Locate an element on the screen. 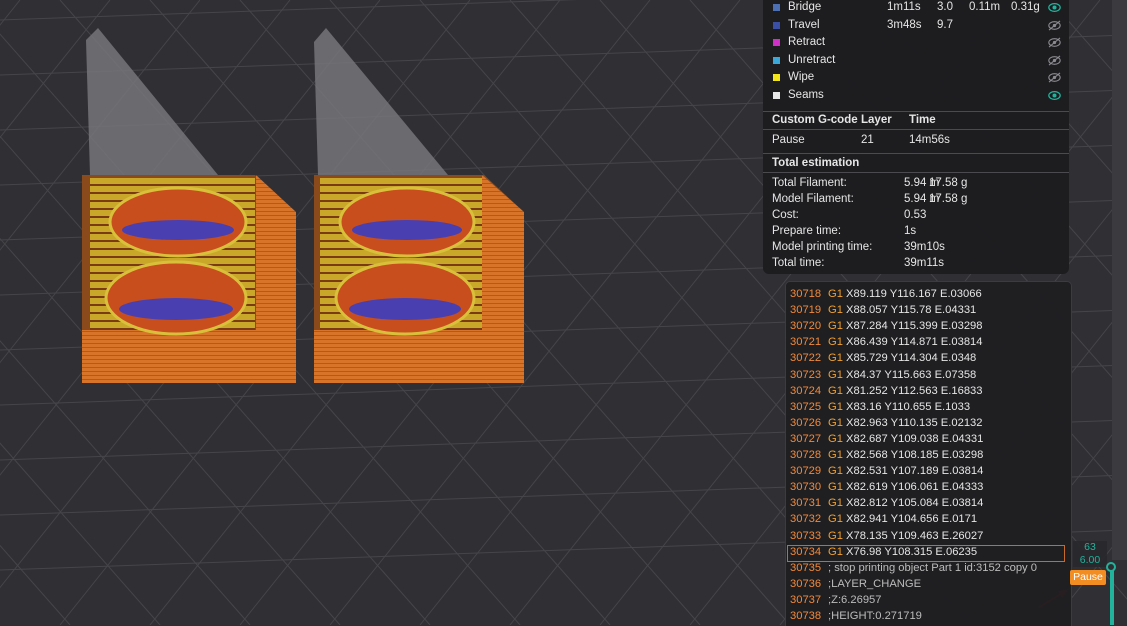 The height and width of the screenshot is (626, 1127). gcode-line: 30723 G1 X84.37 Y115.663 E.07358 is located at coordinates (883, 376).